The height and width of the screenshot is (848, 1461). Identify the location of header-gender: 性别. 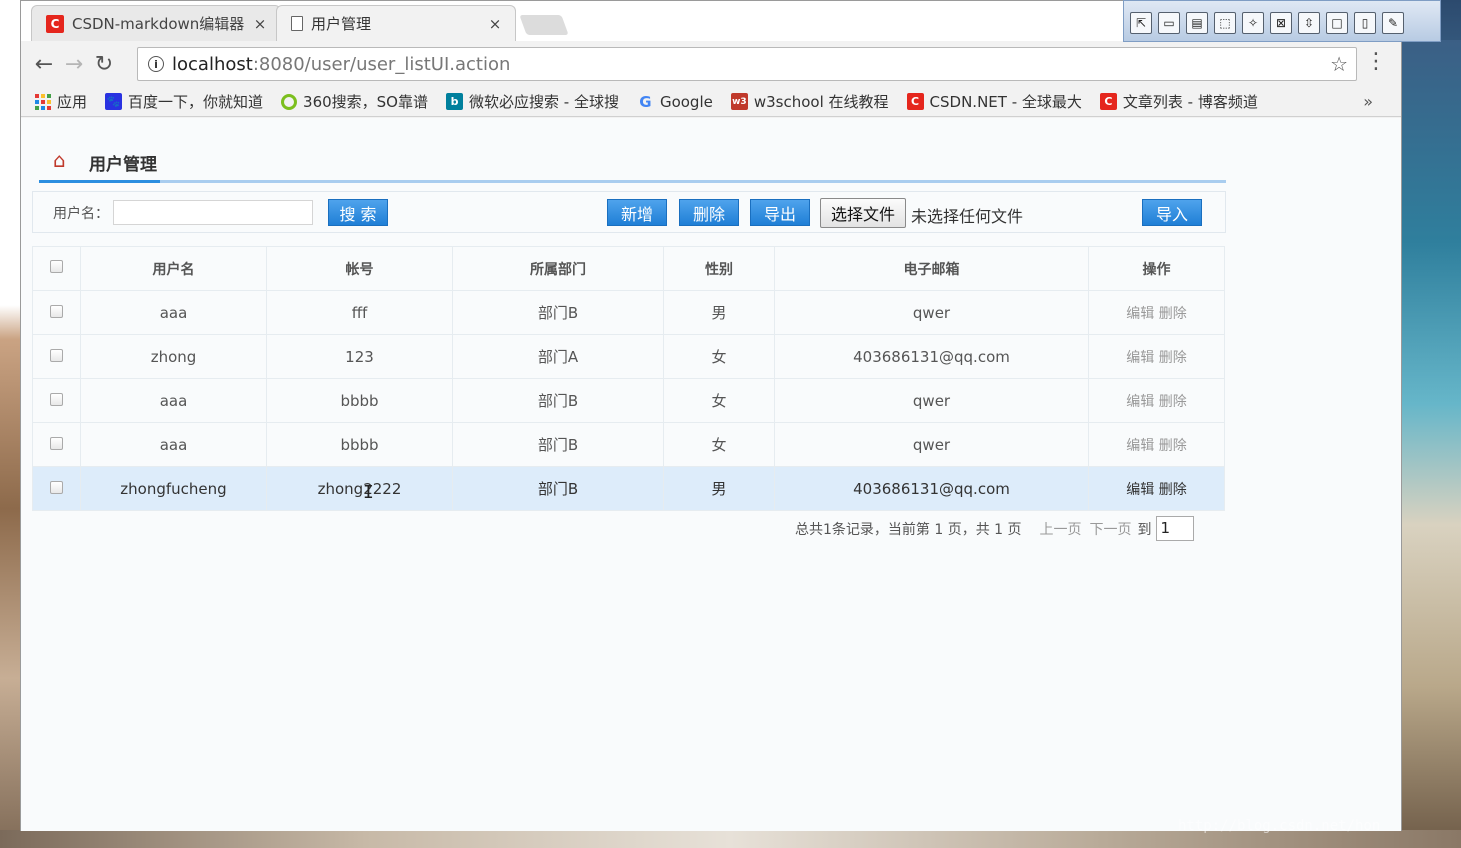
(719, 268).